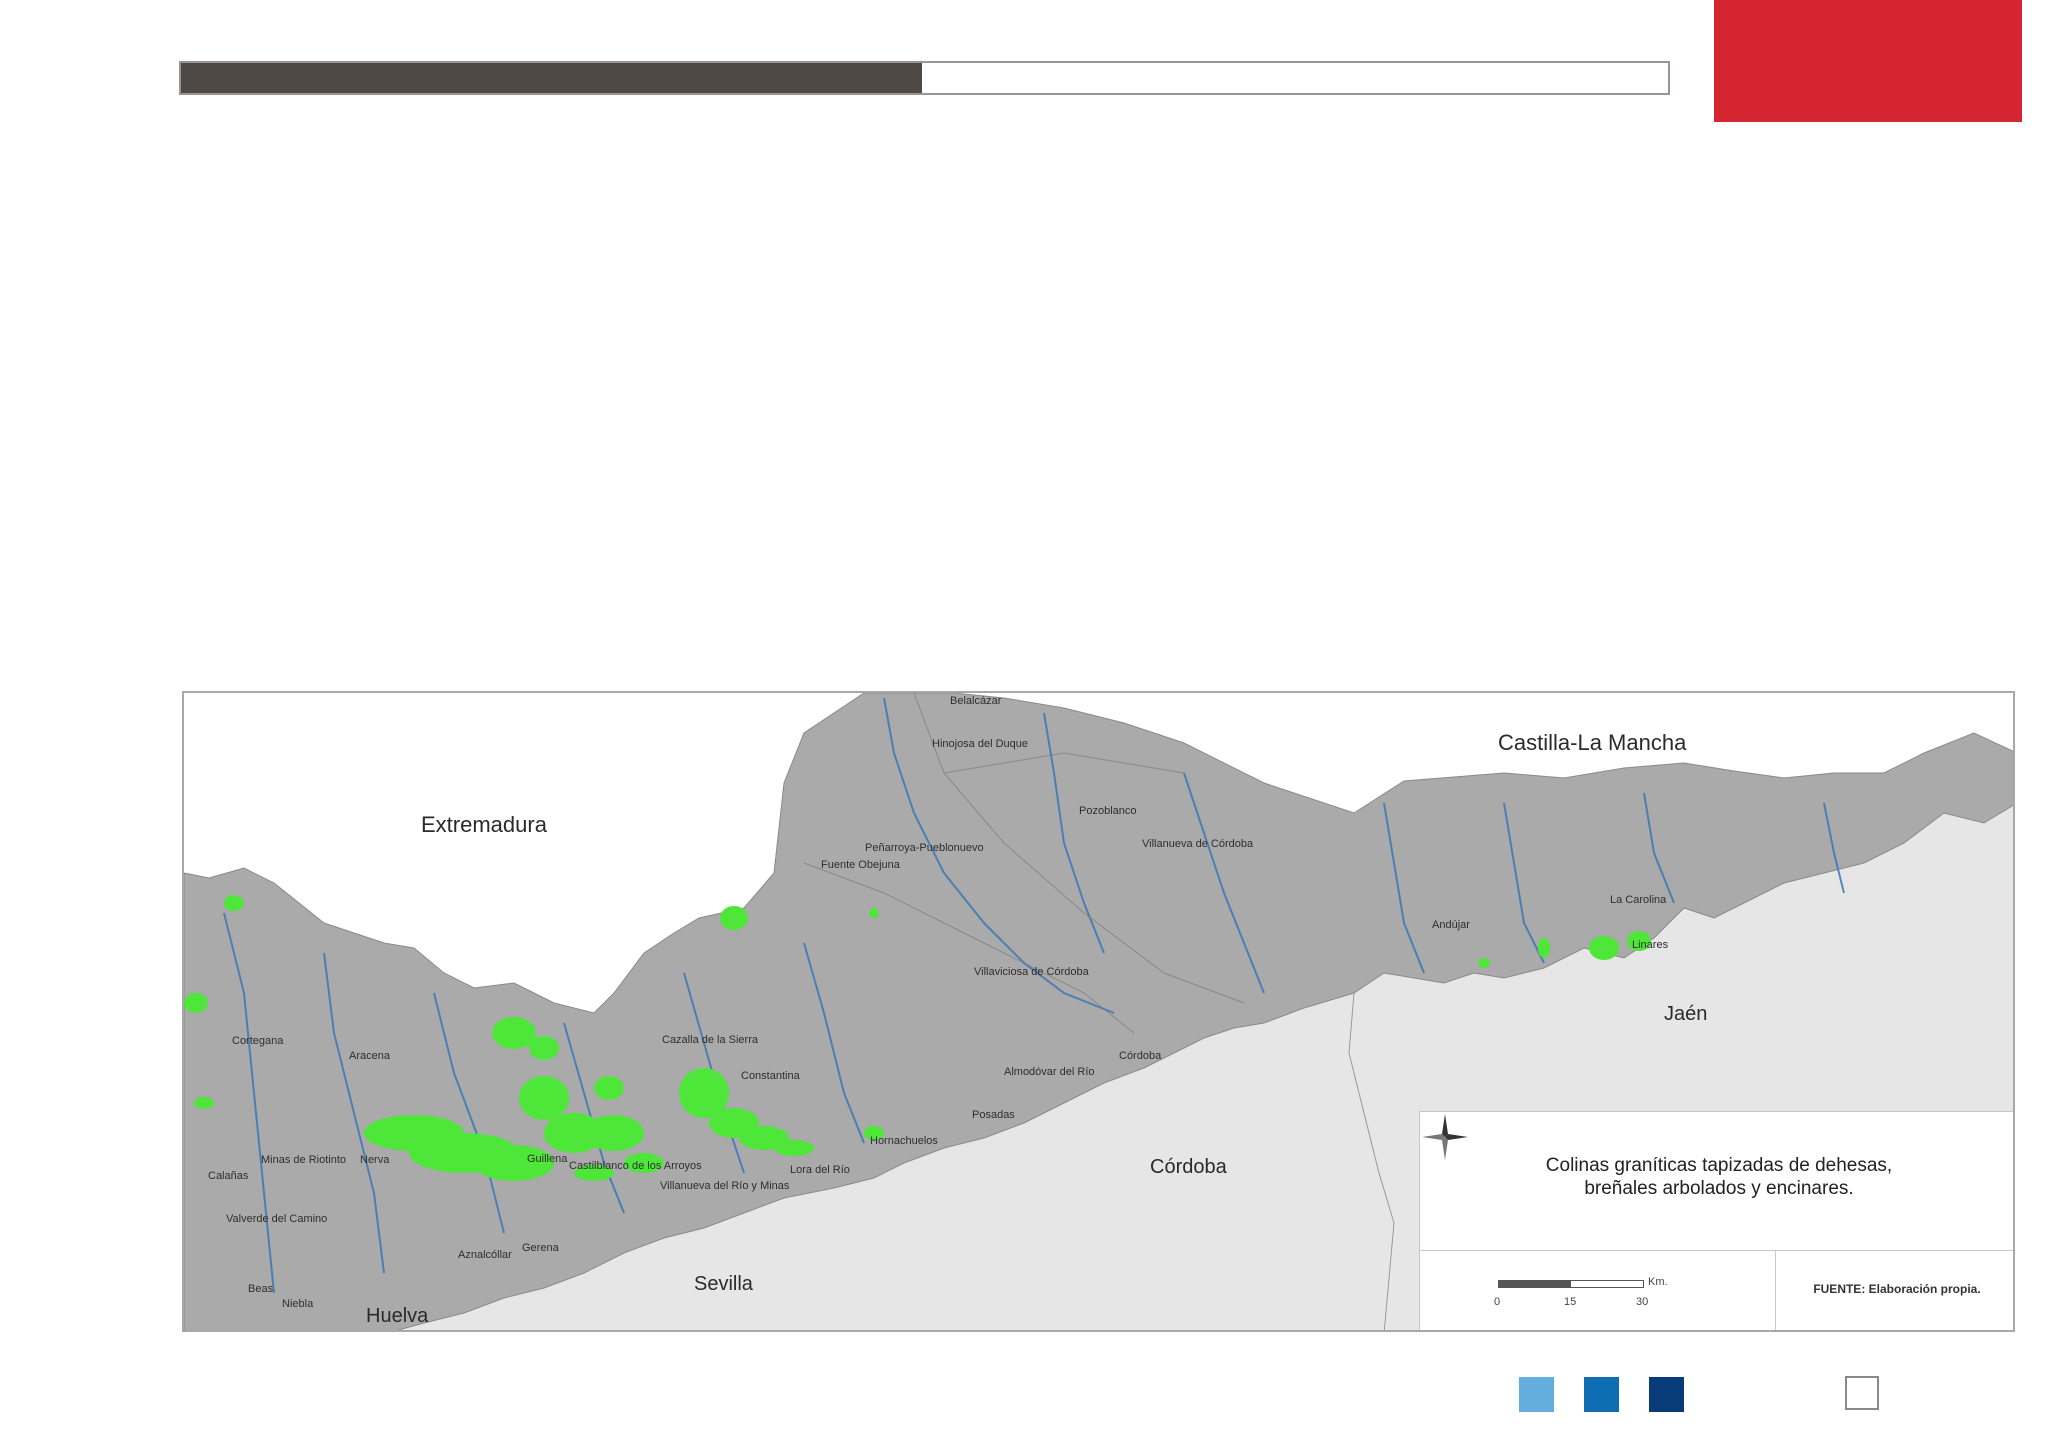  I want to click on town-label: Belalcázar, so click(976, 701).